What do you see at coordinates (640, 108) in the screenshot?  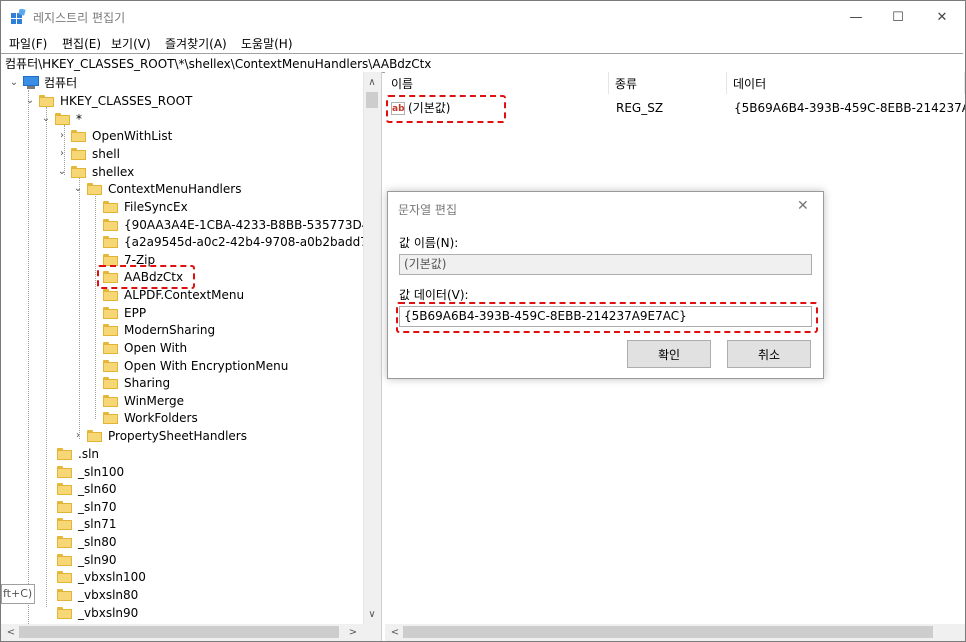 I see `value-type: REG_SZ` at bounding box center [640, 108].